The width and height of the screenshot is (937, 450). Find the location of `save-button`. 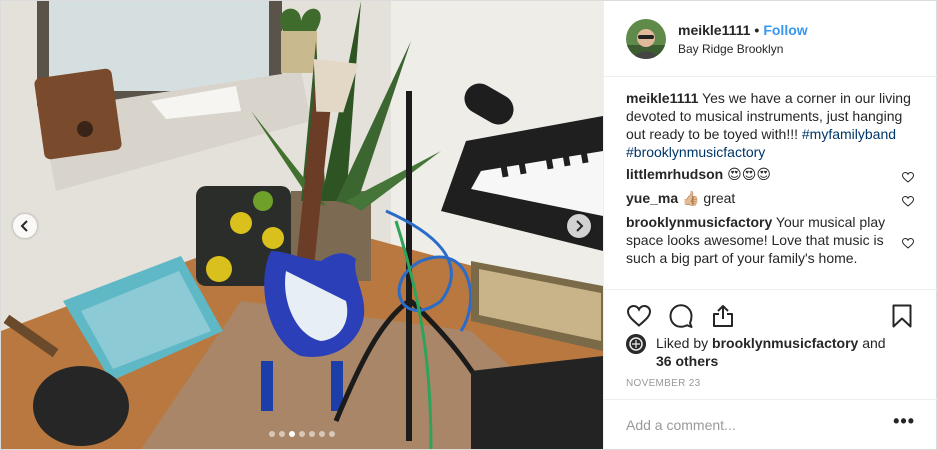

save-button is located at coordinates (902, 316).